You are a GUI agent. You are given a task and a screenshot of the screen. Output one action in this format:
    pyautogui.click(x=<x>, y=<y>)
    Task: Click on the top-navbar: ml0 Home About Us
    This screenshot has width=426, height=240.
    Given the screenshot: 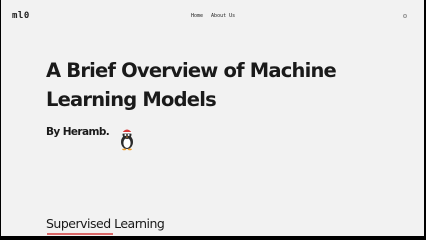 What is the action you would take?
    pyautogui.click(x=212, y=17)
    